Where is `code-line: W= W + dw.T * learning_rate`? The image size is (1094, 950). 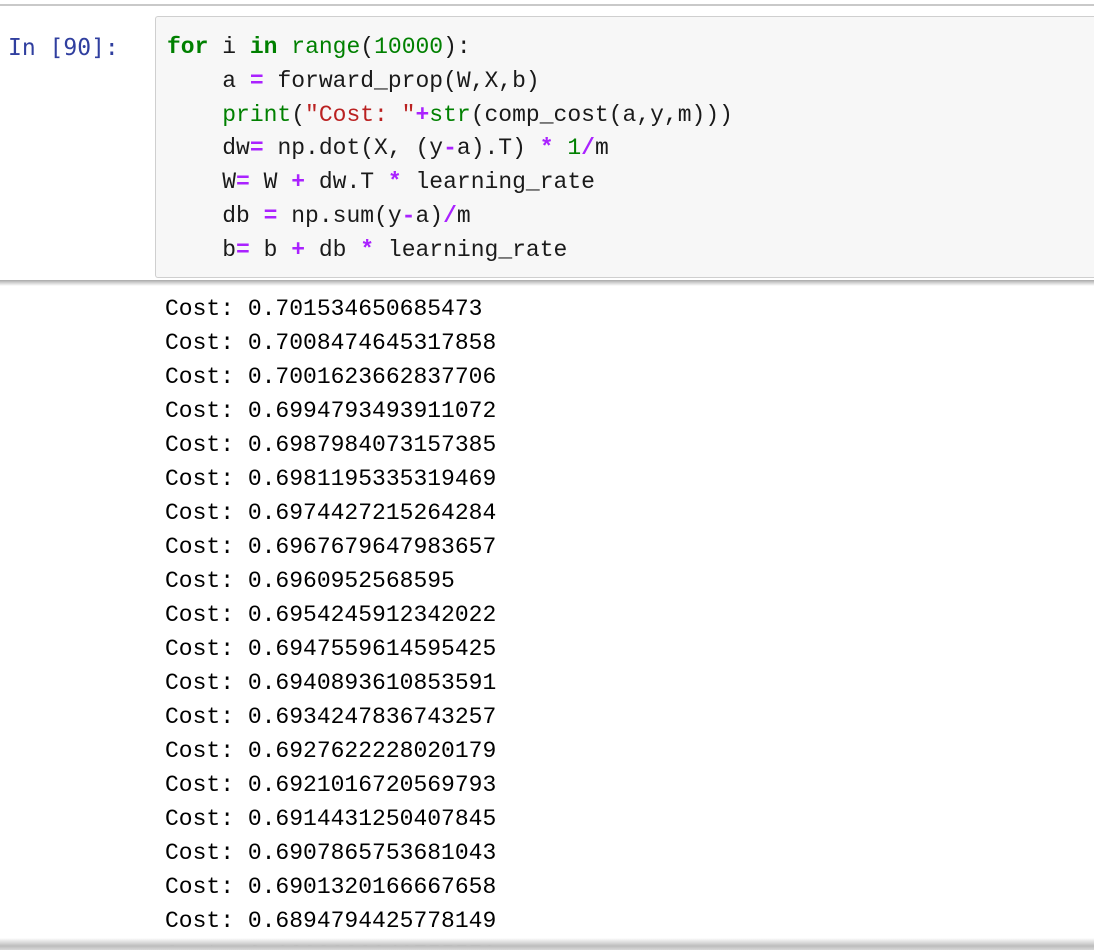 code-line: W= W + dw.T * learning_rate is located at coordinates (450, 183).